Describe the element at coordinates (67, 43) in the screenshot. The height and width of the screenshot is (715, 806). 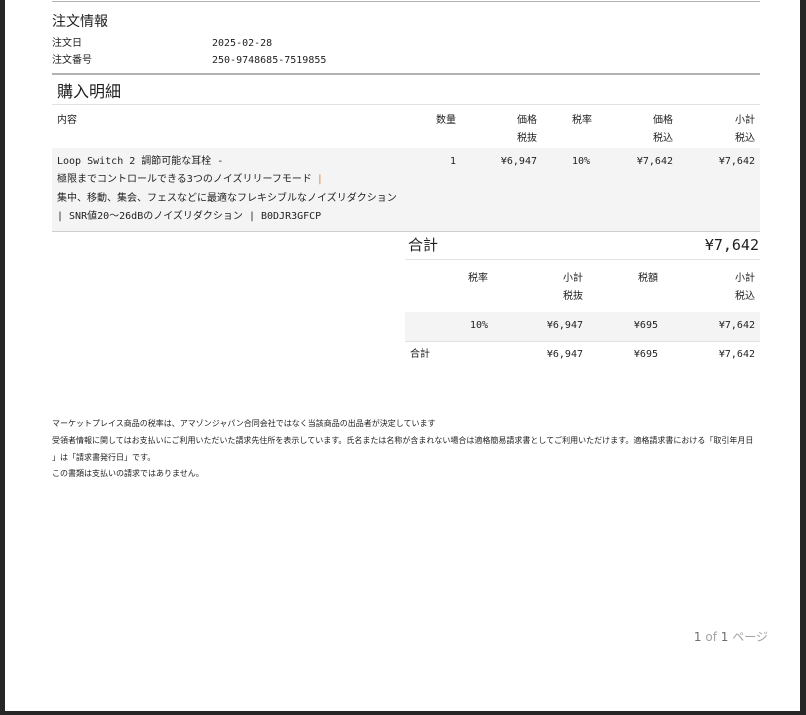
I see `order-date-label: 注文日` at that location.